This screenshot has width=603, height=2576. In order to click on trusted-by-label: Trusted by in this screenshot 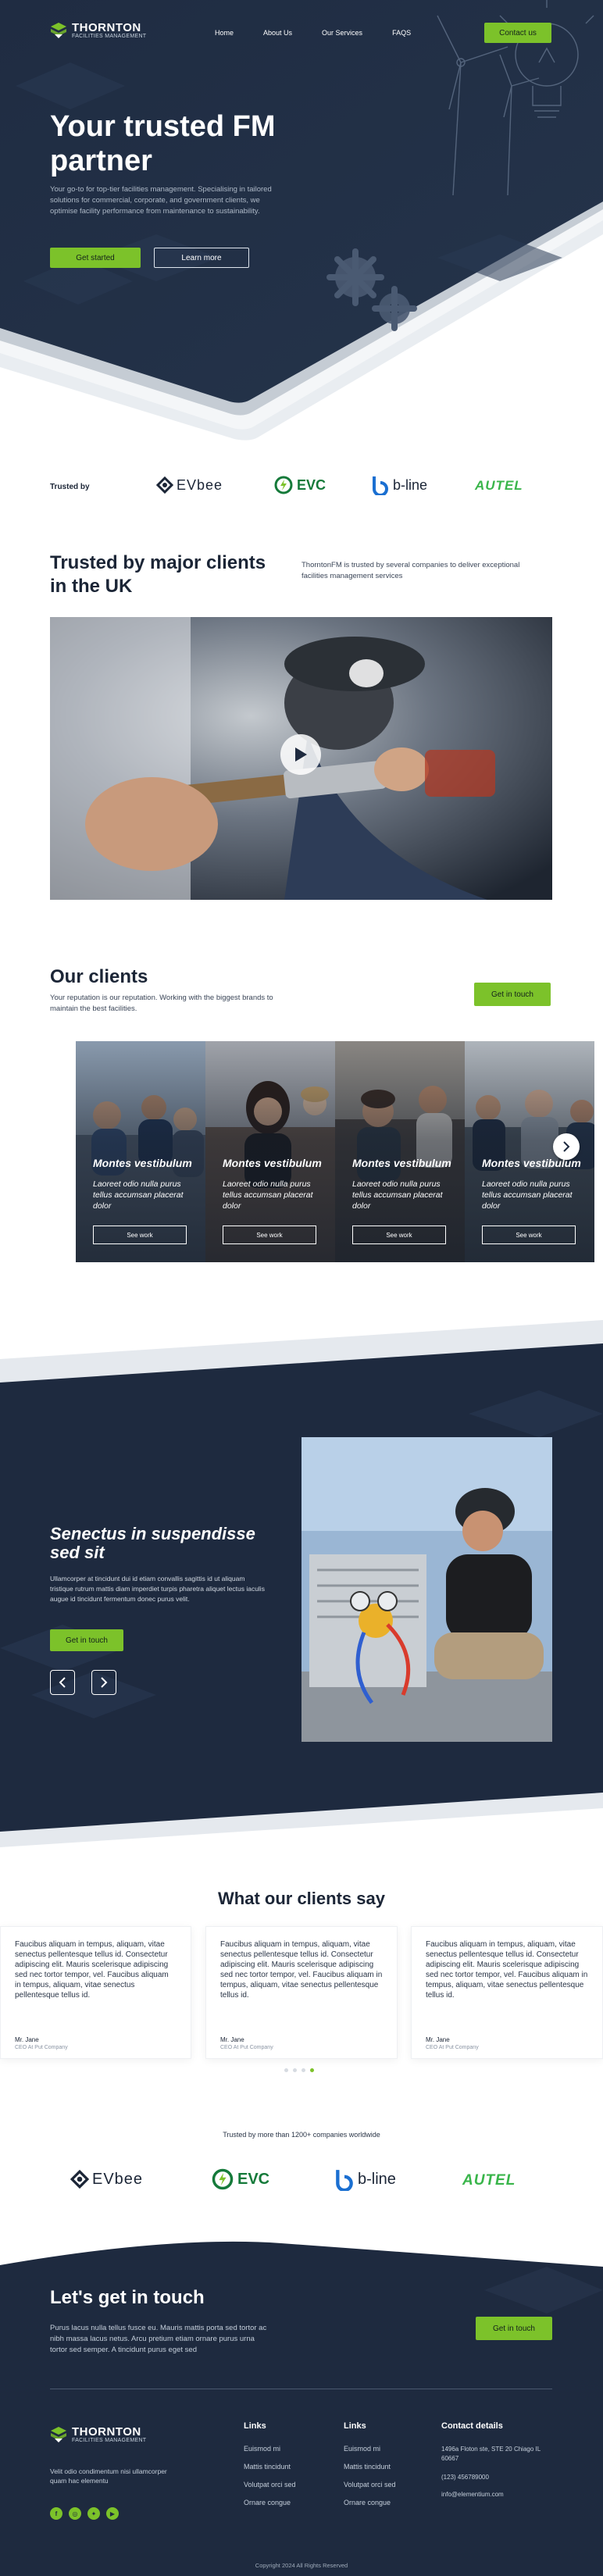, I will do `click(70, 487)`.